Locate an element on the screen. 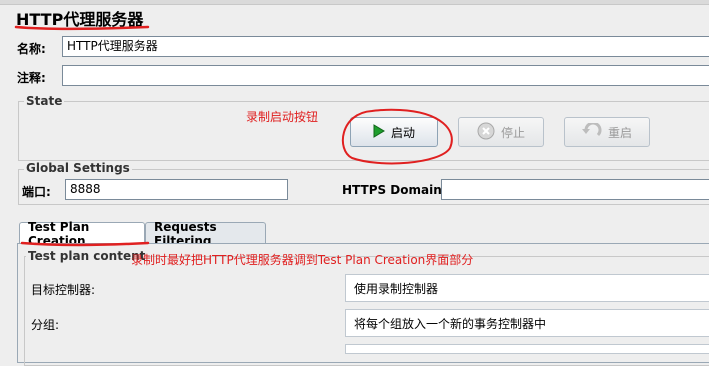 The height and width of the screenshot is (366, 709). port-field: 8888 is located at coordinates (176, 189).